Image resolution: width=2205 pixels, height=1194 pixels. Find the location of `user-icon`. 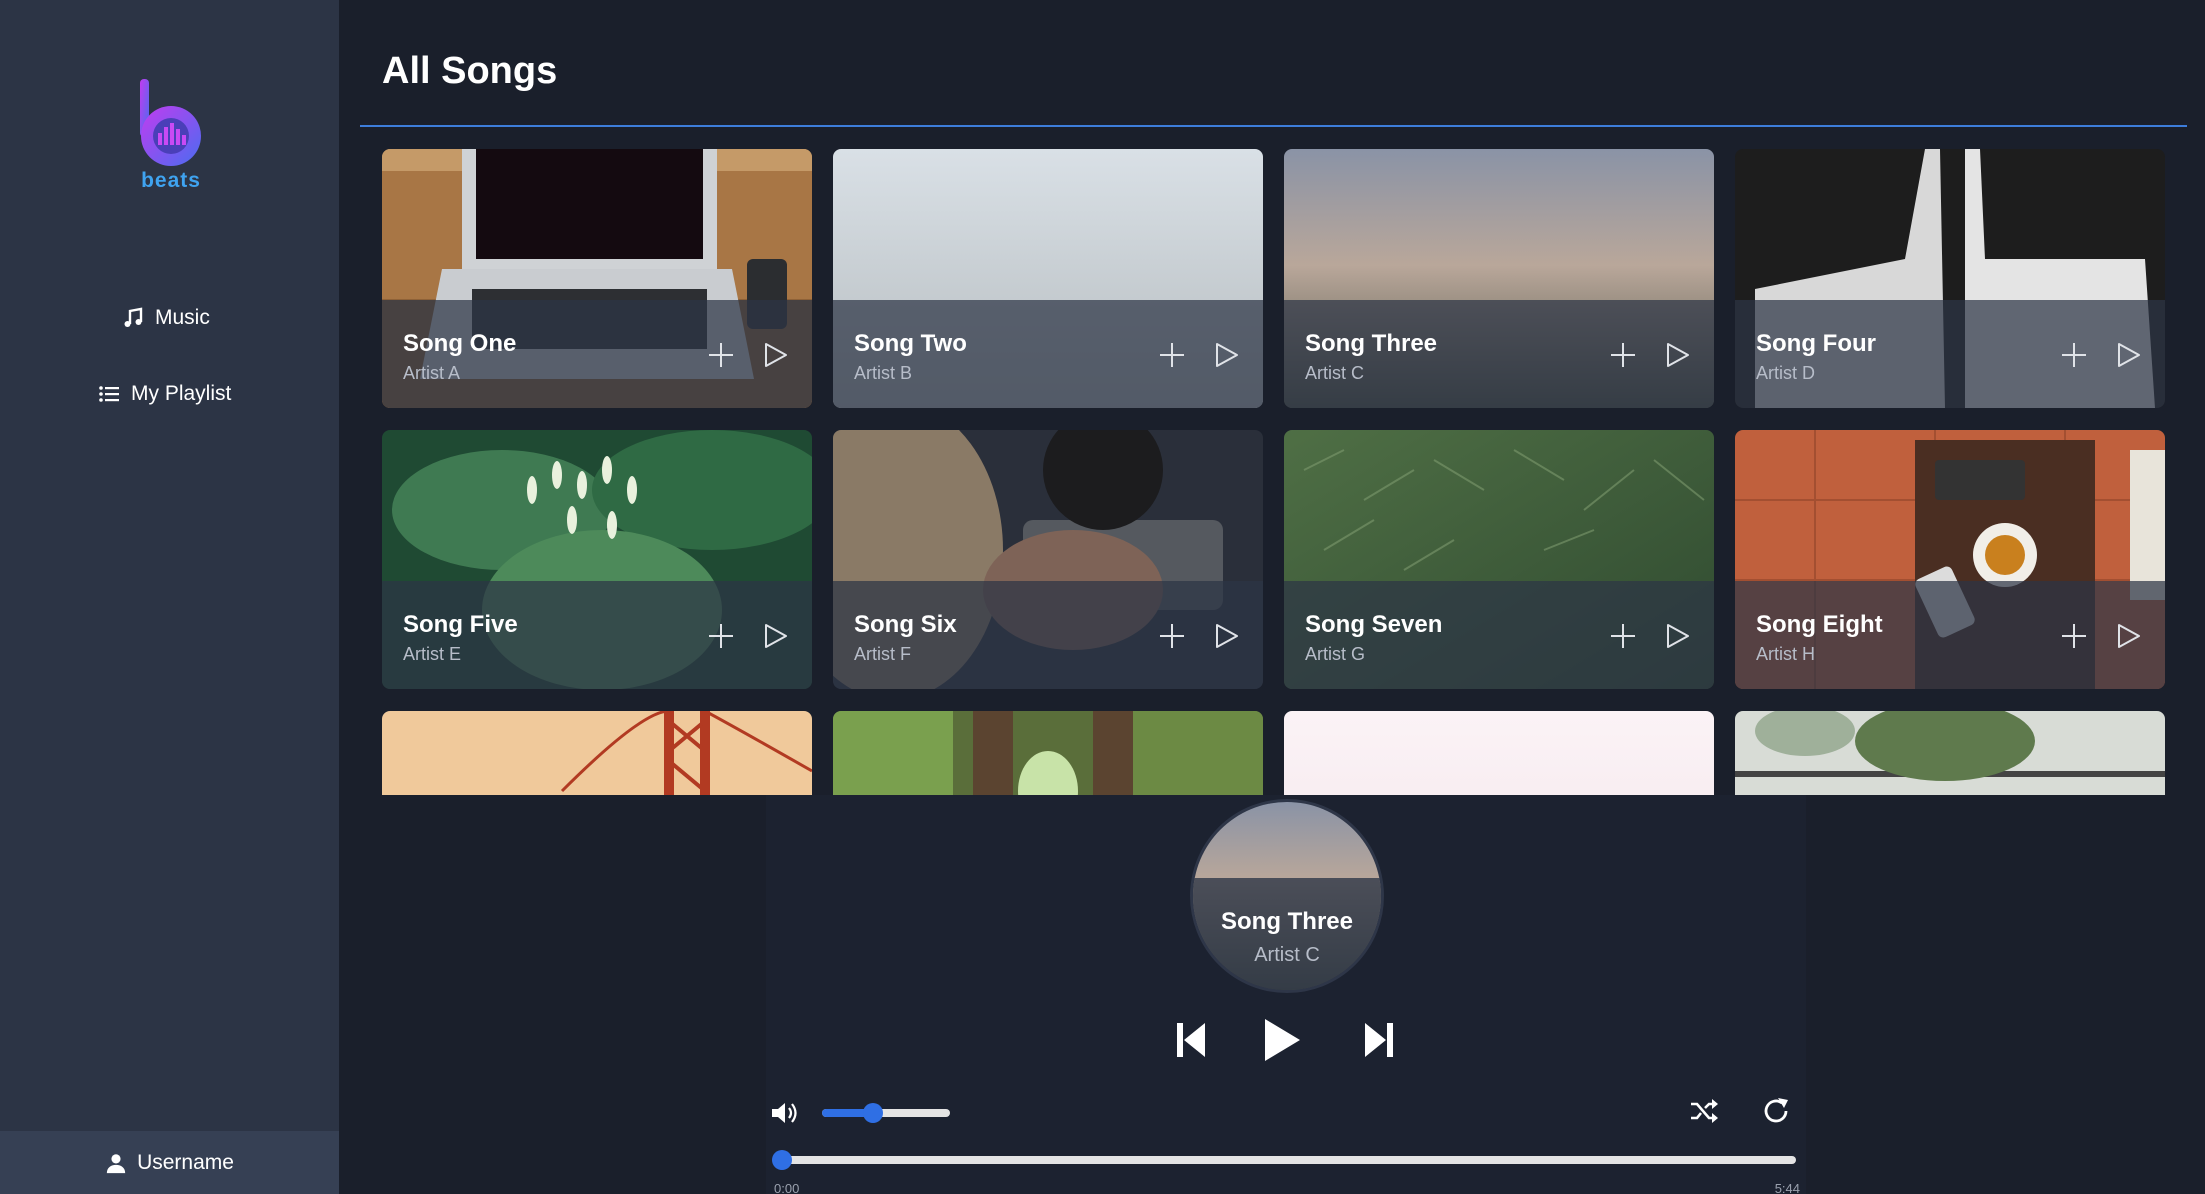

user-icon is located at coordinates (116, 1163).